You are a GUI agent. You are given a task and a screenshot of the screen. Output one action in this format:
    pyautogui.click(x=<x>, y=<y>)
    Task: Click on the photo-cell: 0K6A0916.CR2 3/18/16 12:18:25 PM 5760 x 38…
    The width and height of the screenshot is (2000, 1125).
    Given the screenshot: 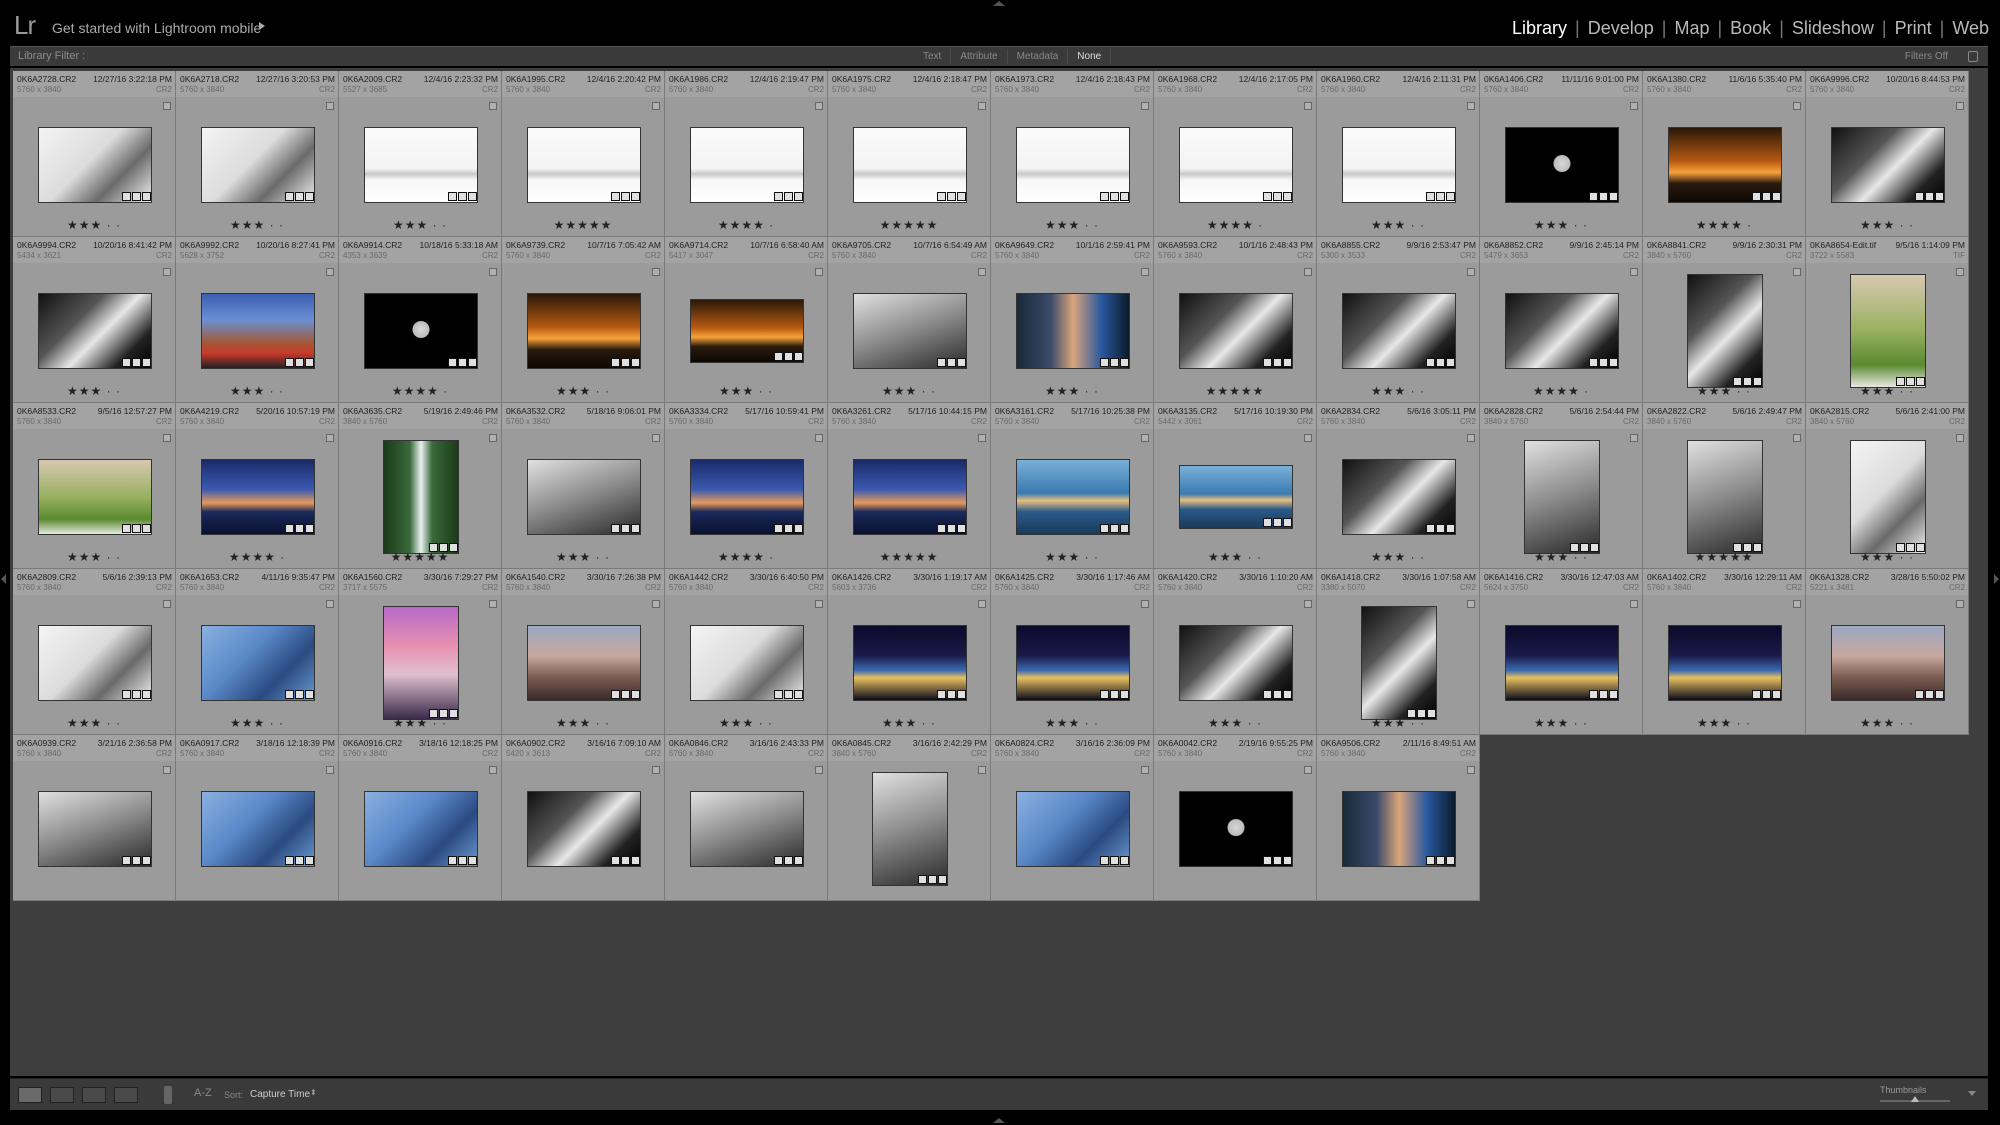 What is the action you would take?
    pyautogui.click(x=420, y=818)
    